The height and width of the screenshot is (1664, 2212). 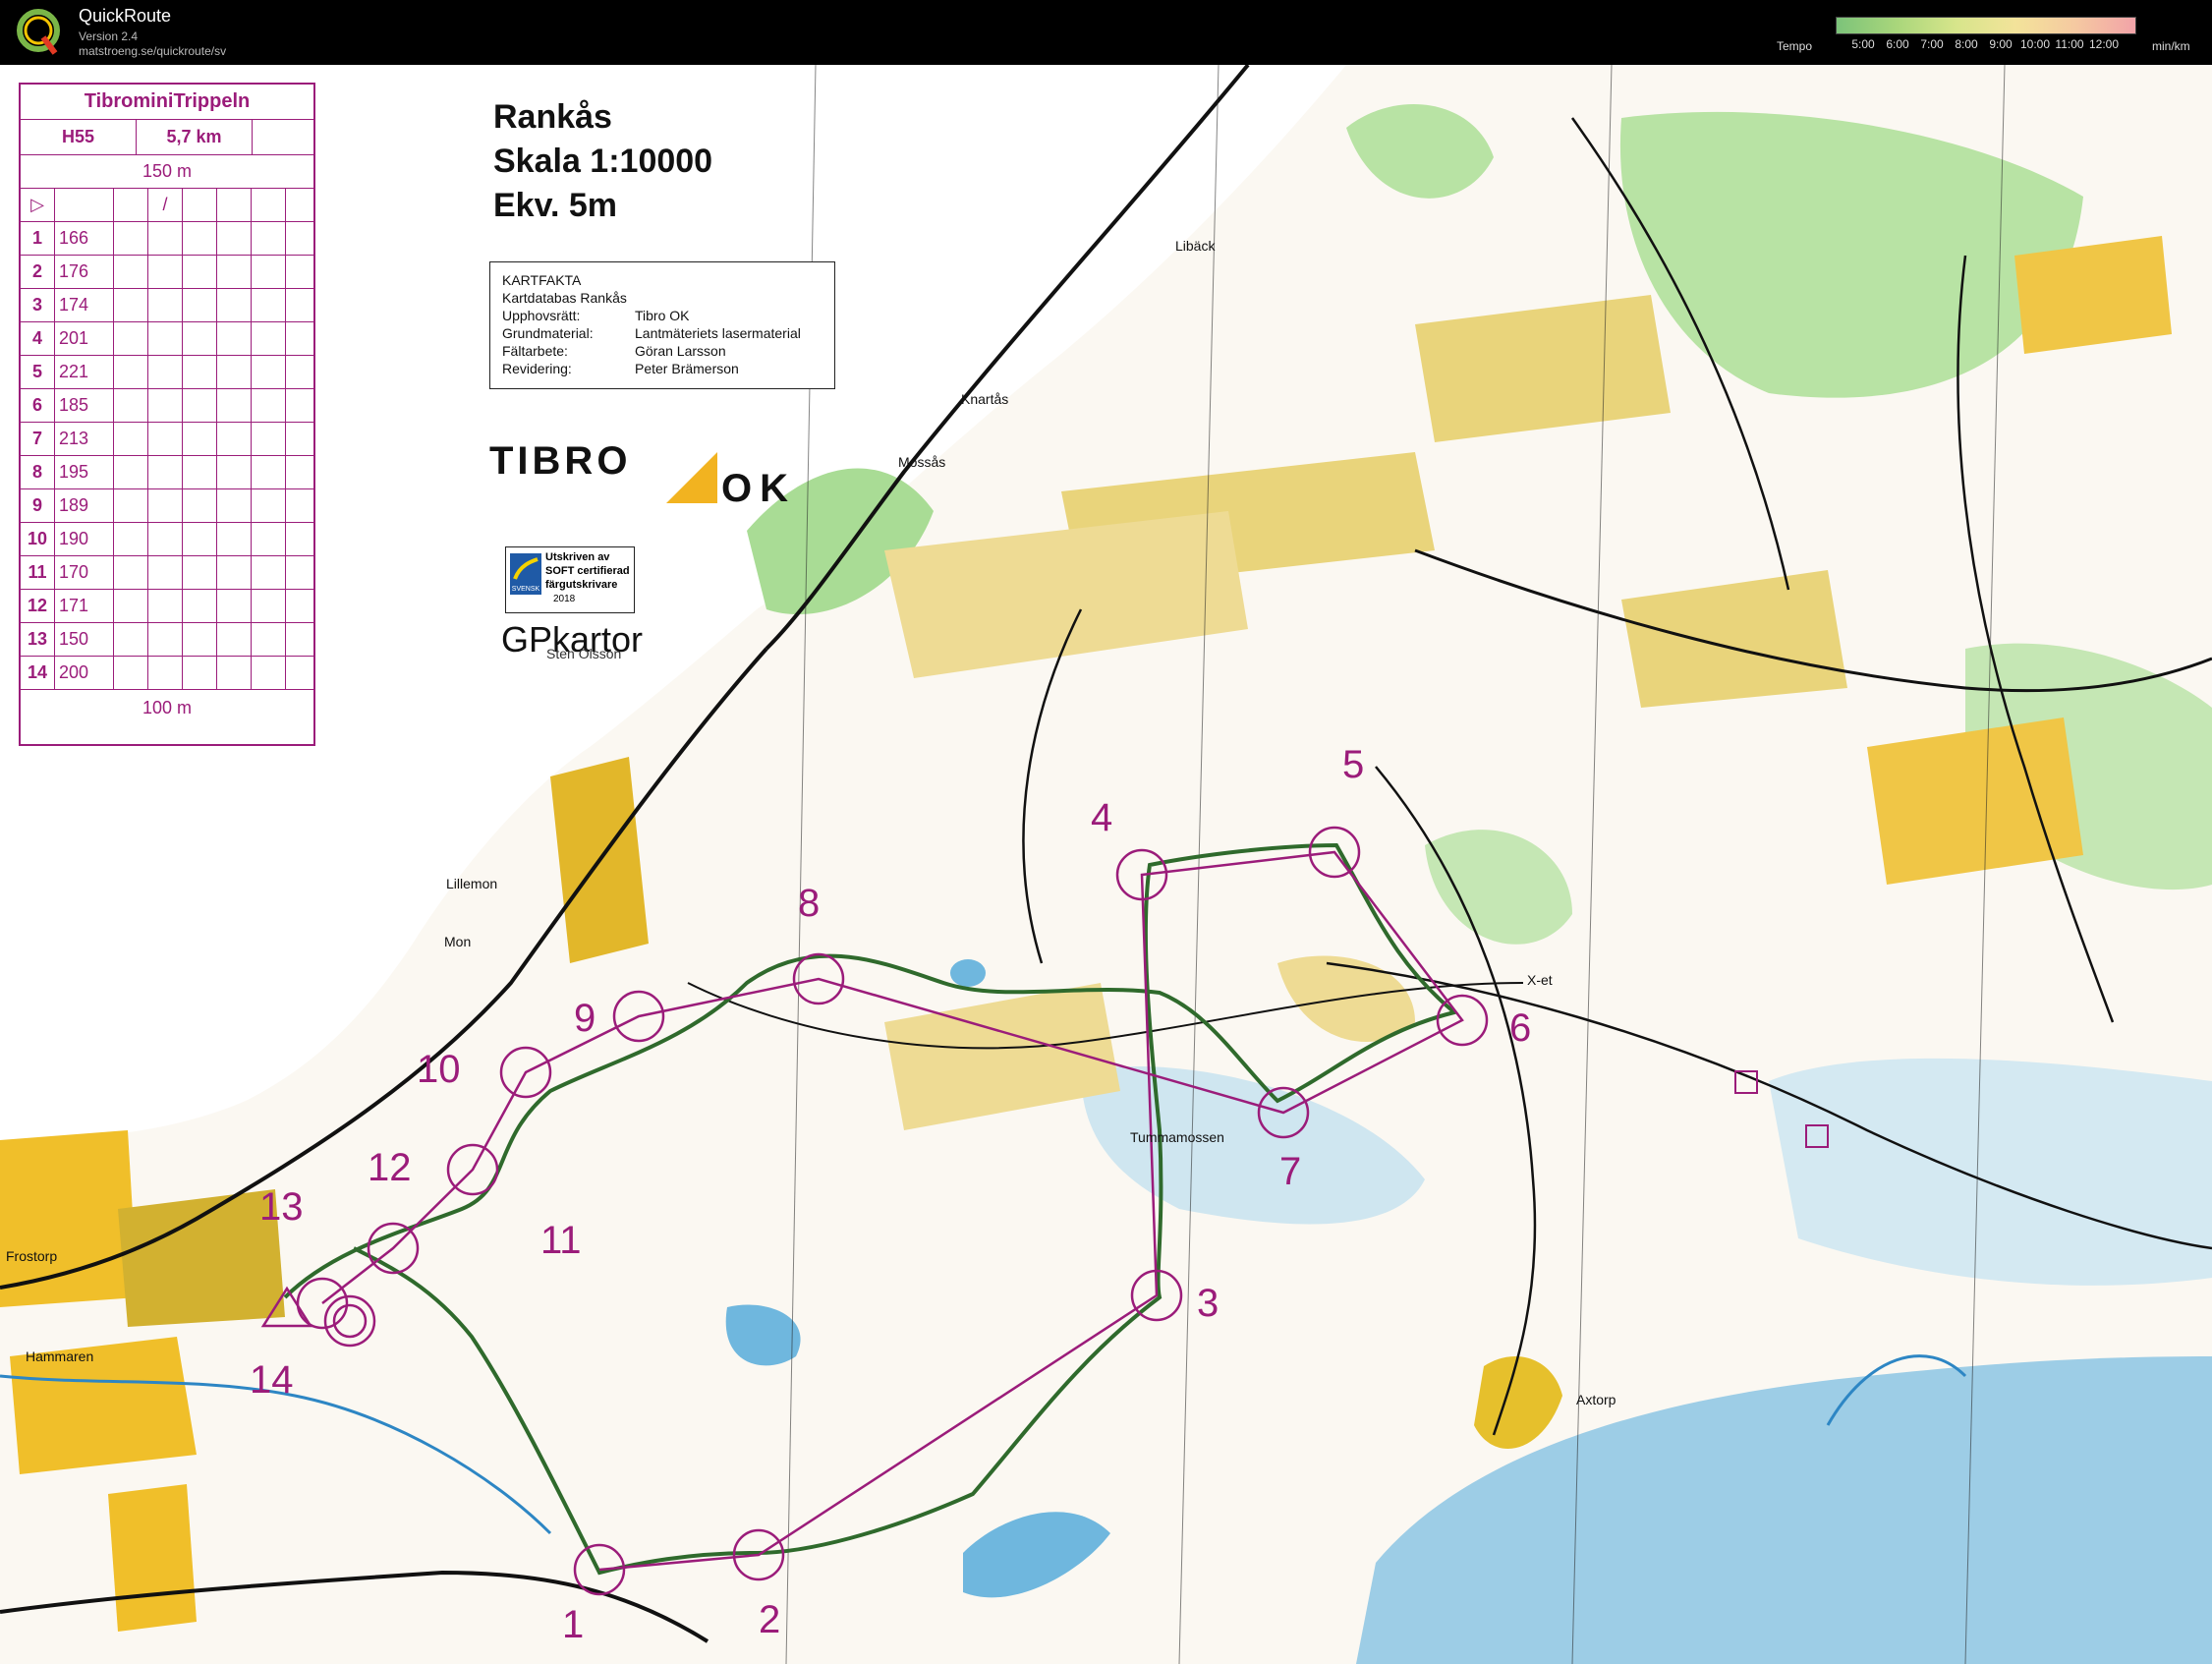 I want to click on control-sequence: 12, so click(x=38, y=606).